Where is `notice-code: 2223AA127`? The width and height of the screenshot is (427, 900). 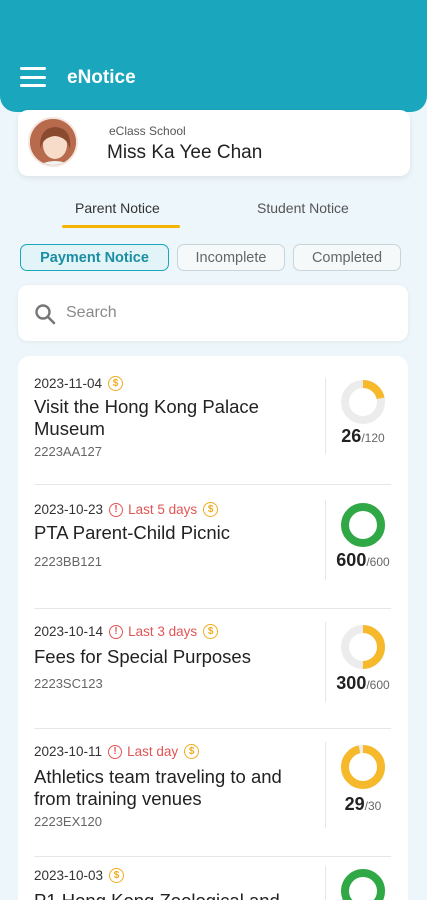
notice-code: 2223AA127 is located at coordinates (68, 451).